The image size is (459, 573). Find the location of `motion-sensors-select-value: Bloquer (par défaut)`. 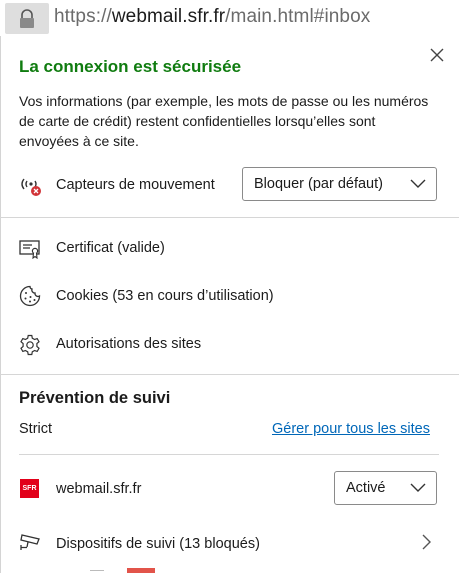

motion-sensors-select-value: Bloquer (par défaut) is located at coordinates (318, 184).